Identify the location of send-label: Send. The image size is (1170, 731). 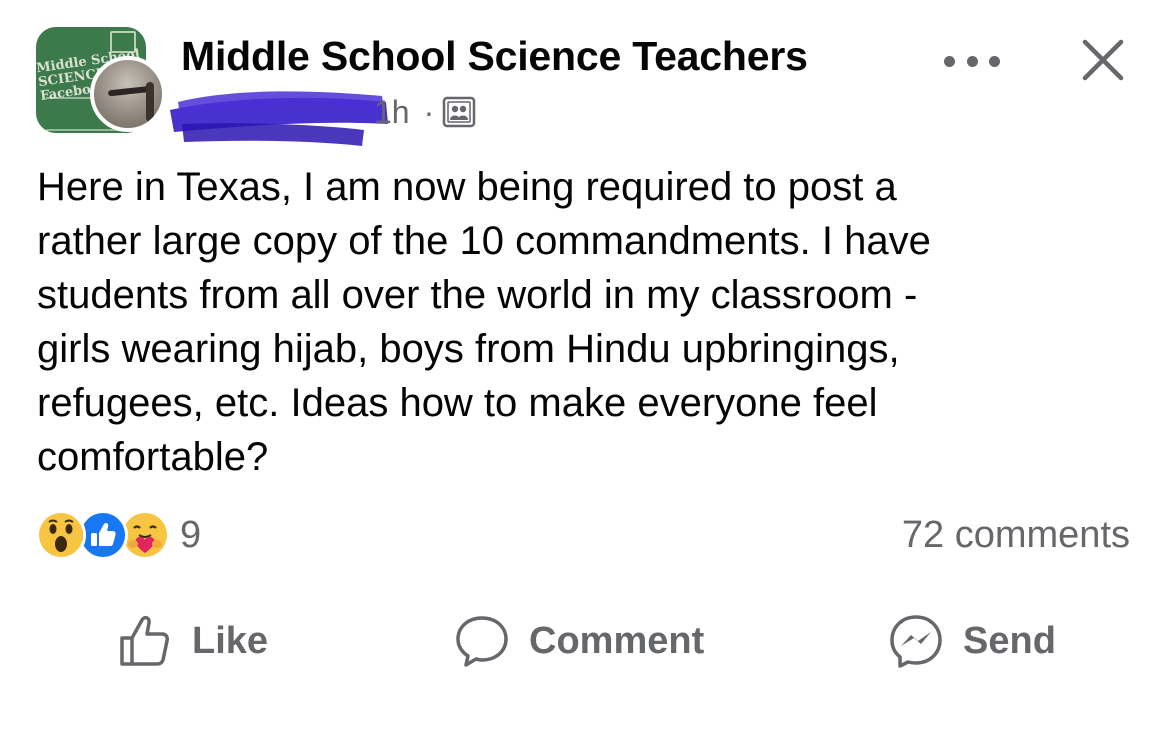
(1009, 640).